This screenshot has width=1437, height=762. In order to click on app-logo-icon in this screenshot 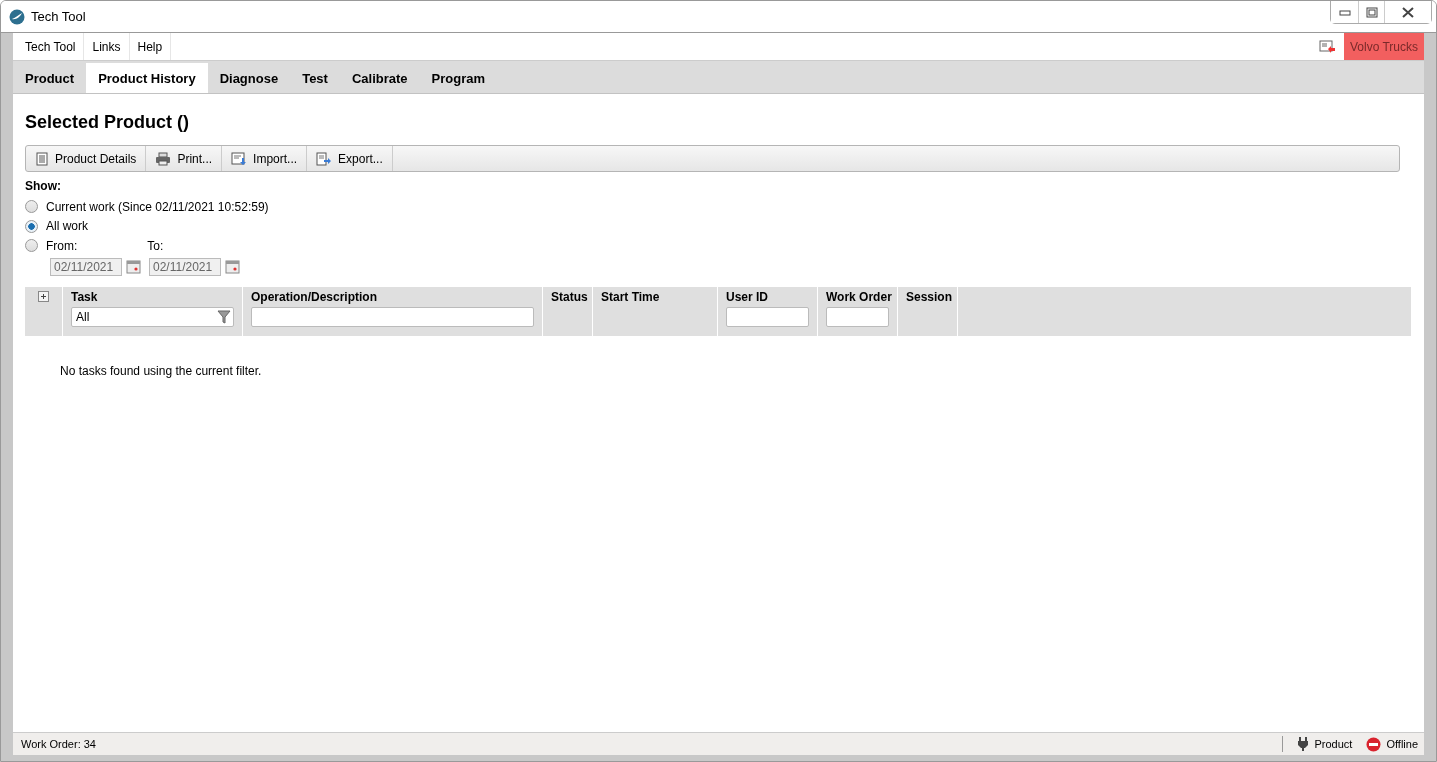, I will do `click(17, 16)`.